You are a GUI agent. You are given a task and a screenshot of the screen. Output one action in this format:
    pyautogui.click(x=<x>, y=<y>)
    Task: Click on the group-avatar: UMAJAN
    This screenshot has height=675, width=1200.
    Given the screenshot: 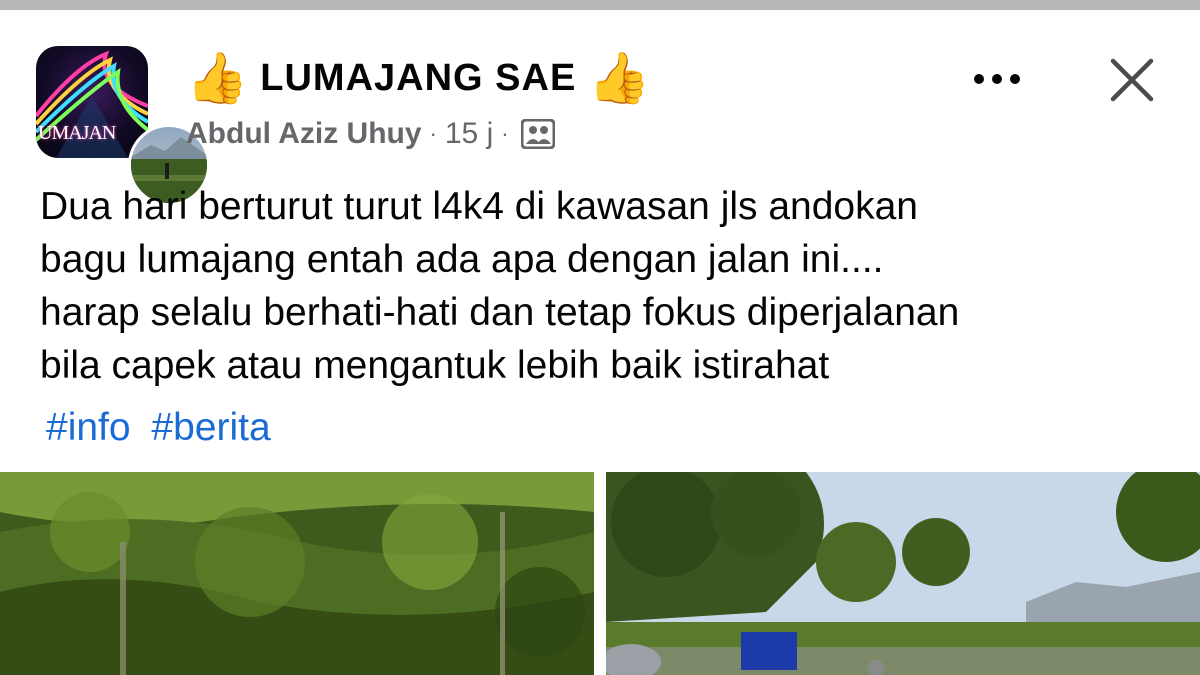 What is the action you would take?
    pyautogui.click(x=92, y=102)
    